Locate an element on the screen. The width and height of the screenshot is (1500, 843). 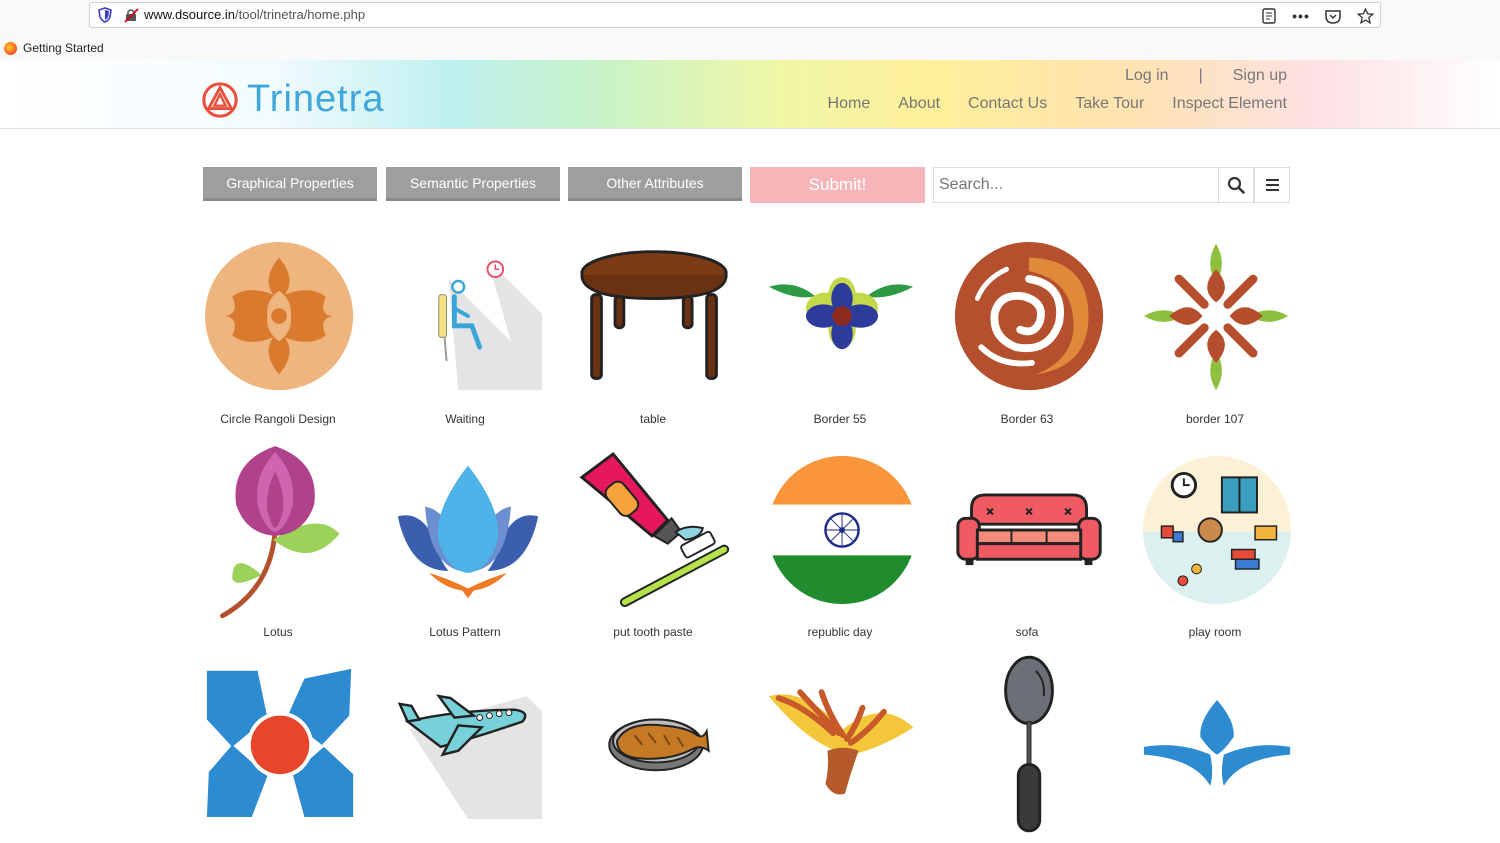
border-107-icon is located at coordinates (1216, 317).